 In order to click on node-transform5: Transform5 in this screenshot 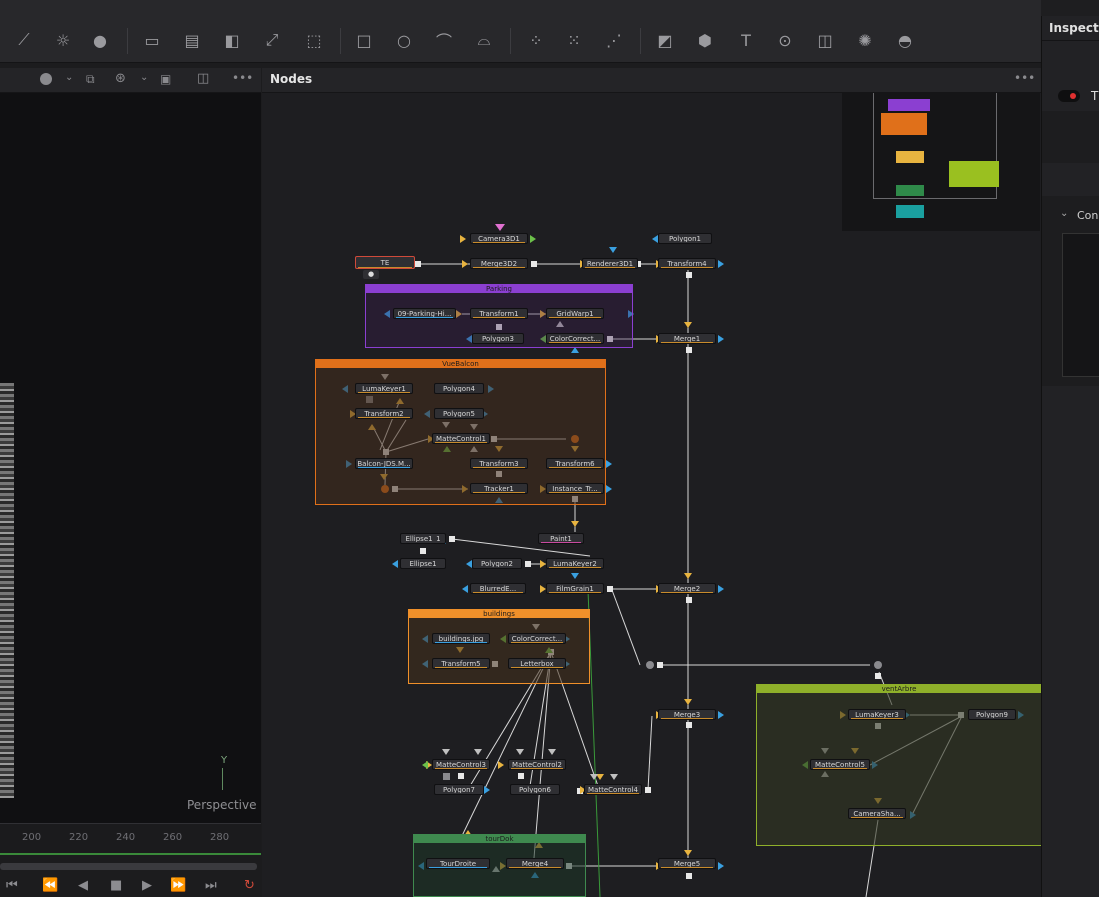, I will do `click(461, 663)`.